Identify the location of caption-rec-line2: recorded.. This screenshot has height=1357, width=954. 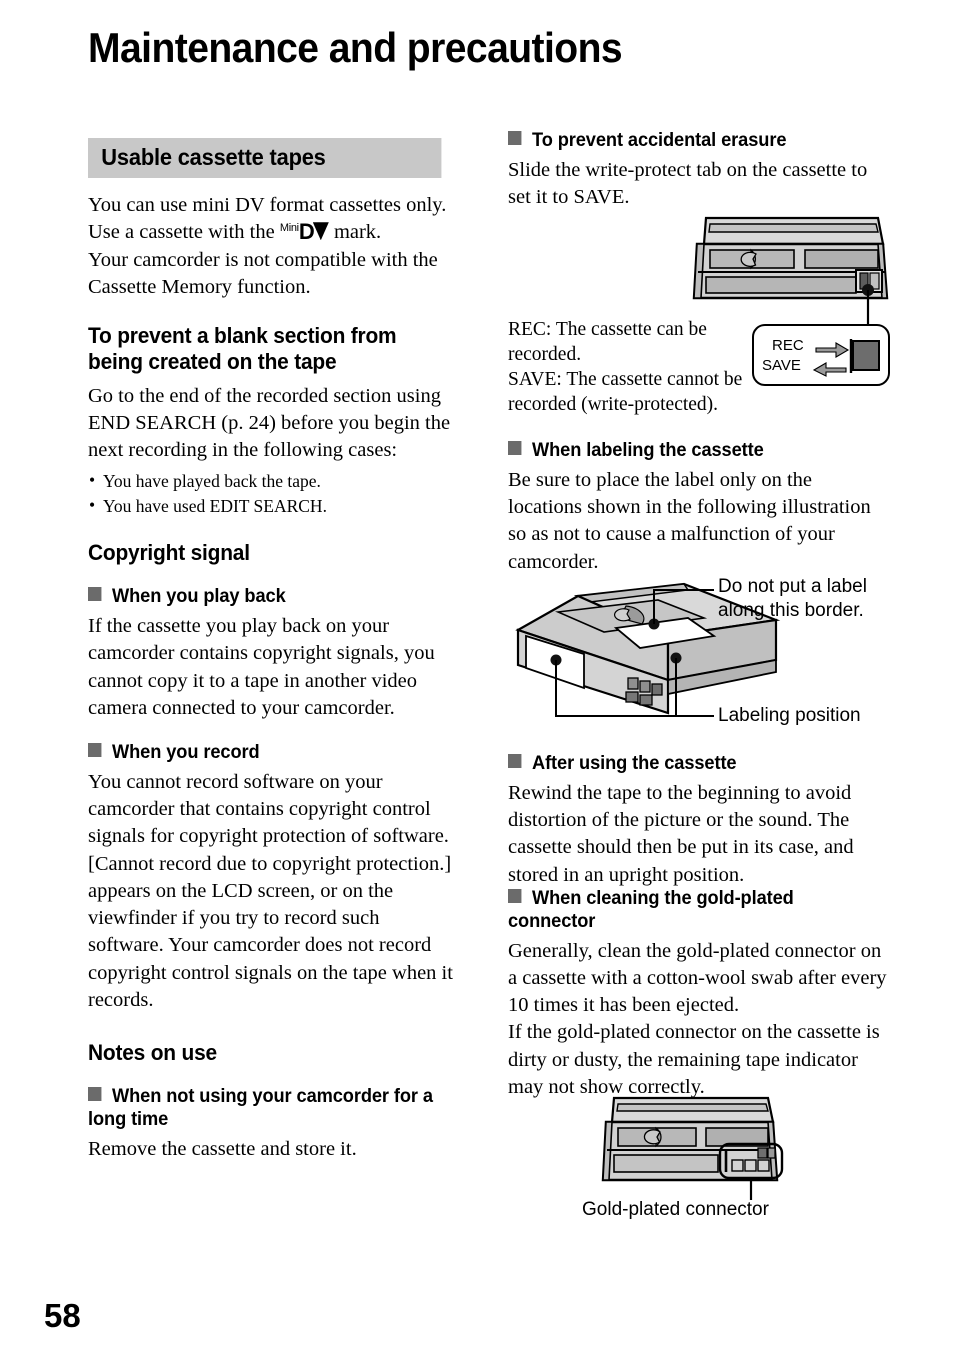
(545, 354).